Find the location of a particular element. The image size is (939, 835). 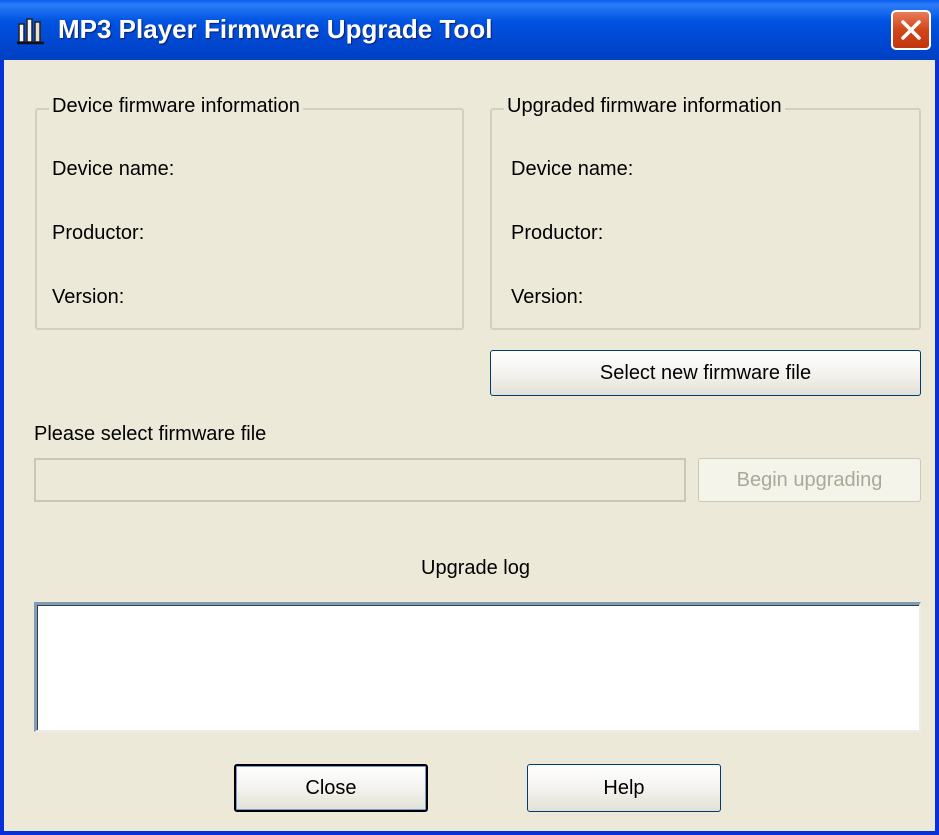

close-button: Close is located at coordinates (331, 788).